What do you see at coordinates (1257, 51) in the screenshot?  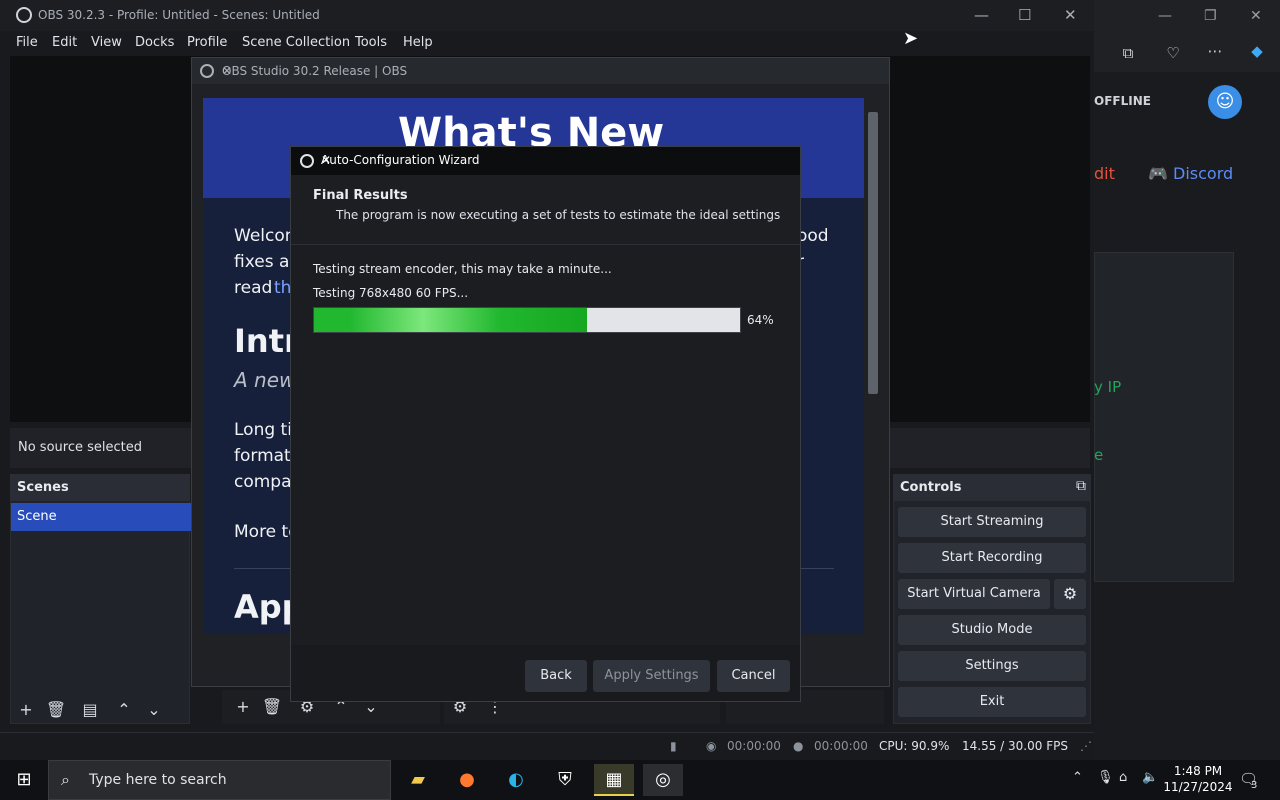 I see `copilot-icon: ◆` at bounding box center [1257, 51].